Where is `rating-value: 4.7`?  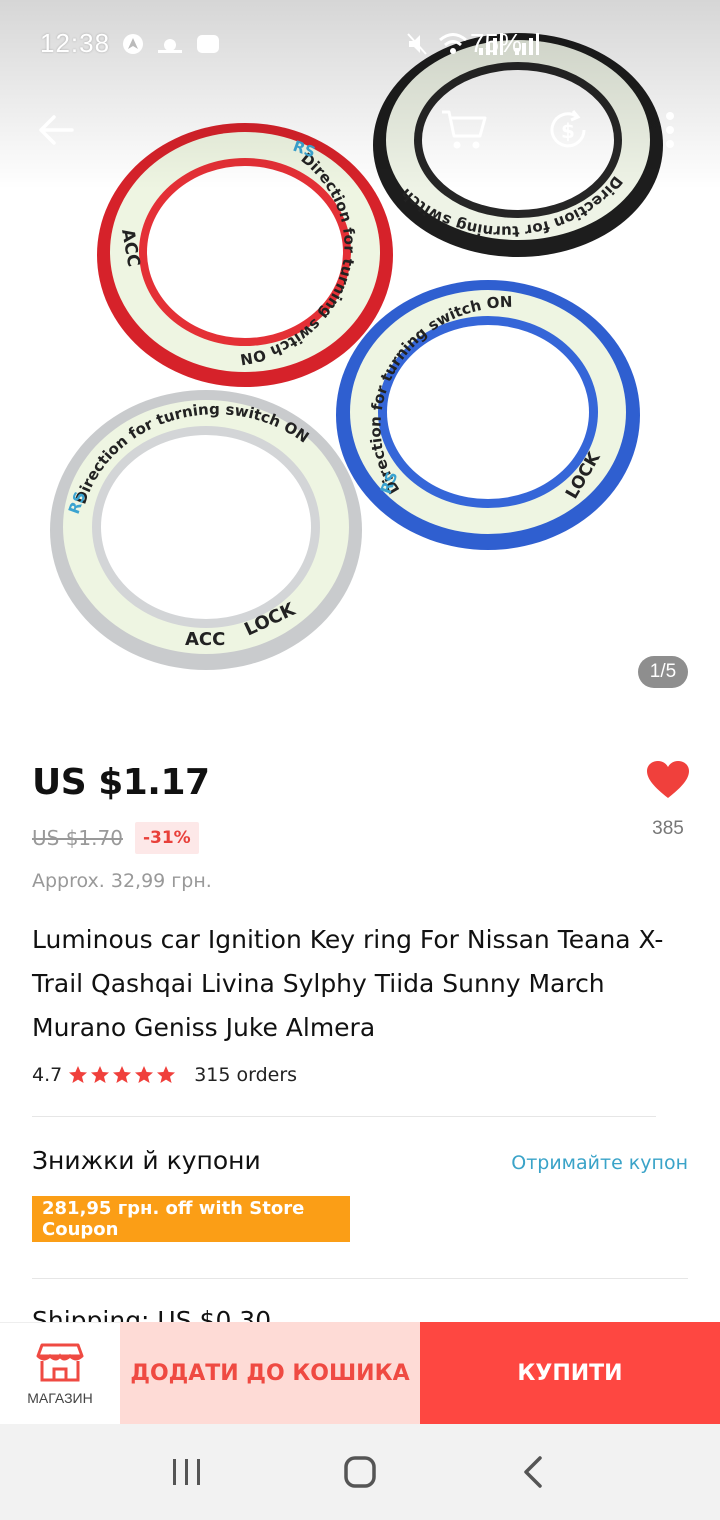
rating-value: 4.7 is located at coordinates (47, 1075).